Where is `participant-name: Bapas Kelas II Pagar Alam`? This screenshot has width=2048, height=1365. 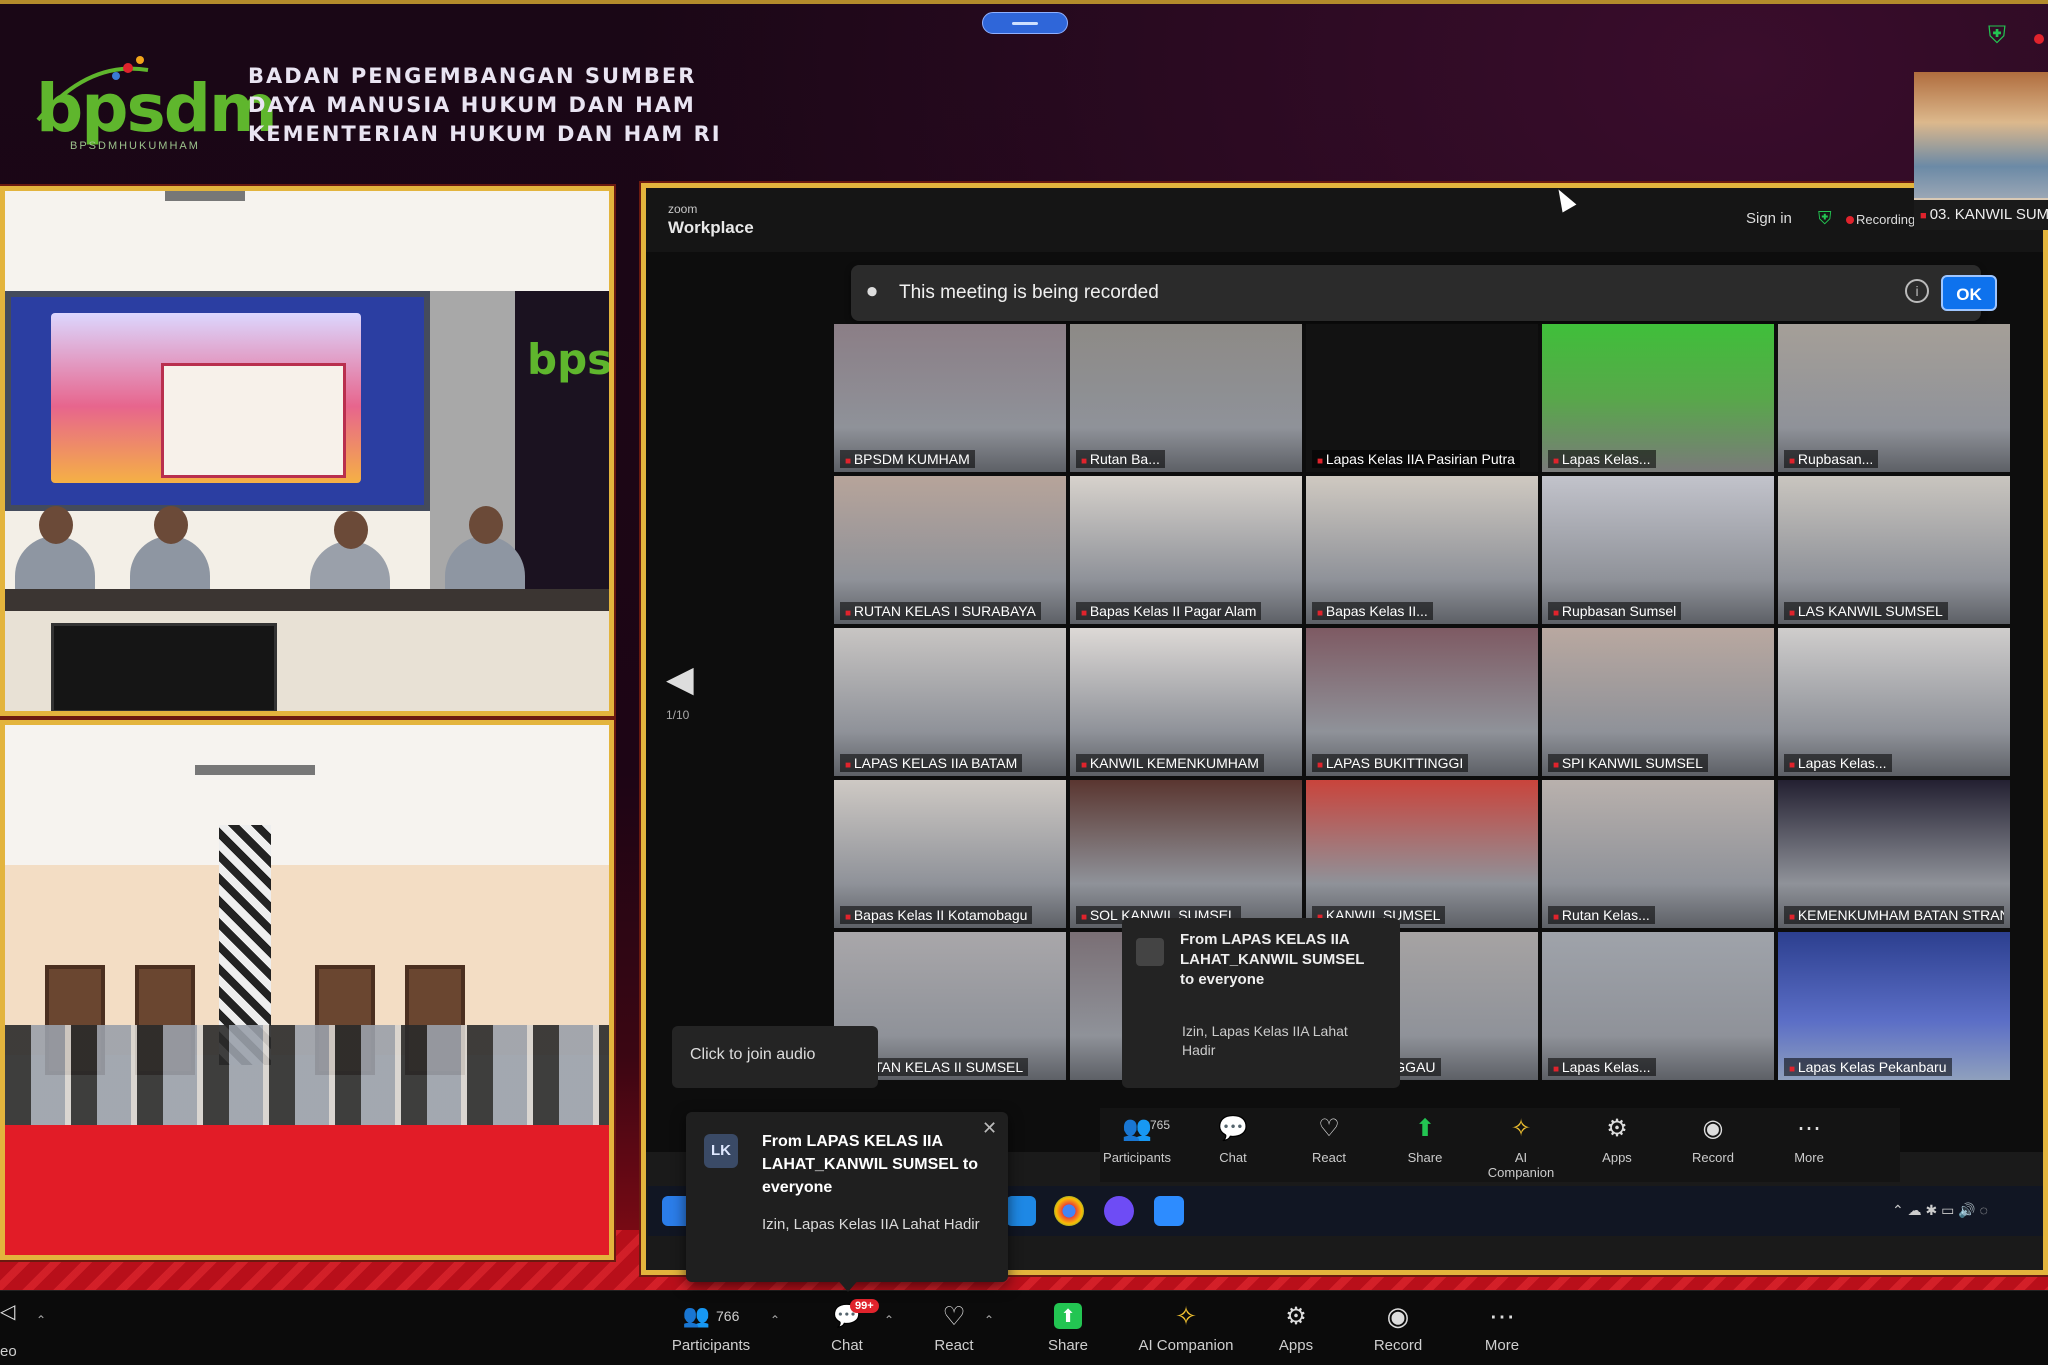
participant-name: Bapas Kelas II Pagar Alam is located at coordinates (1169, 611).